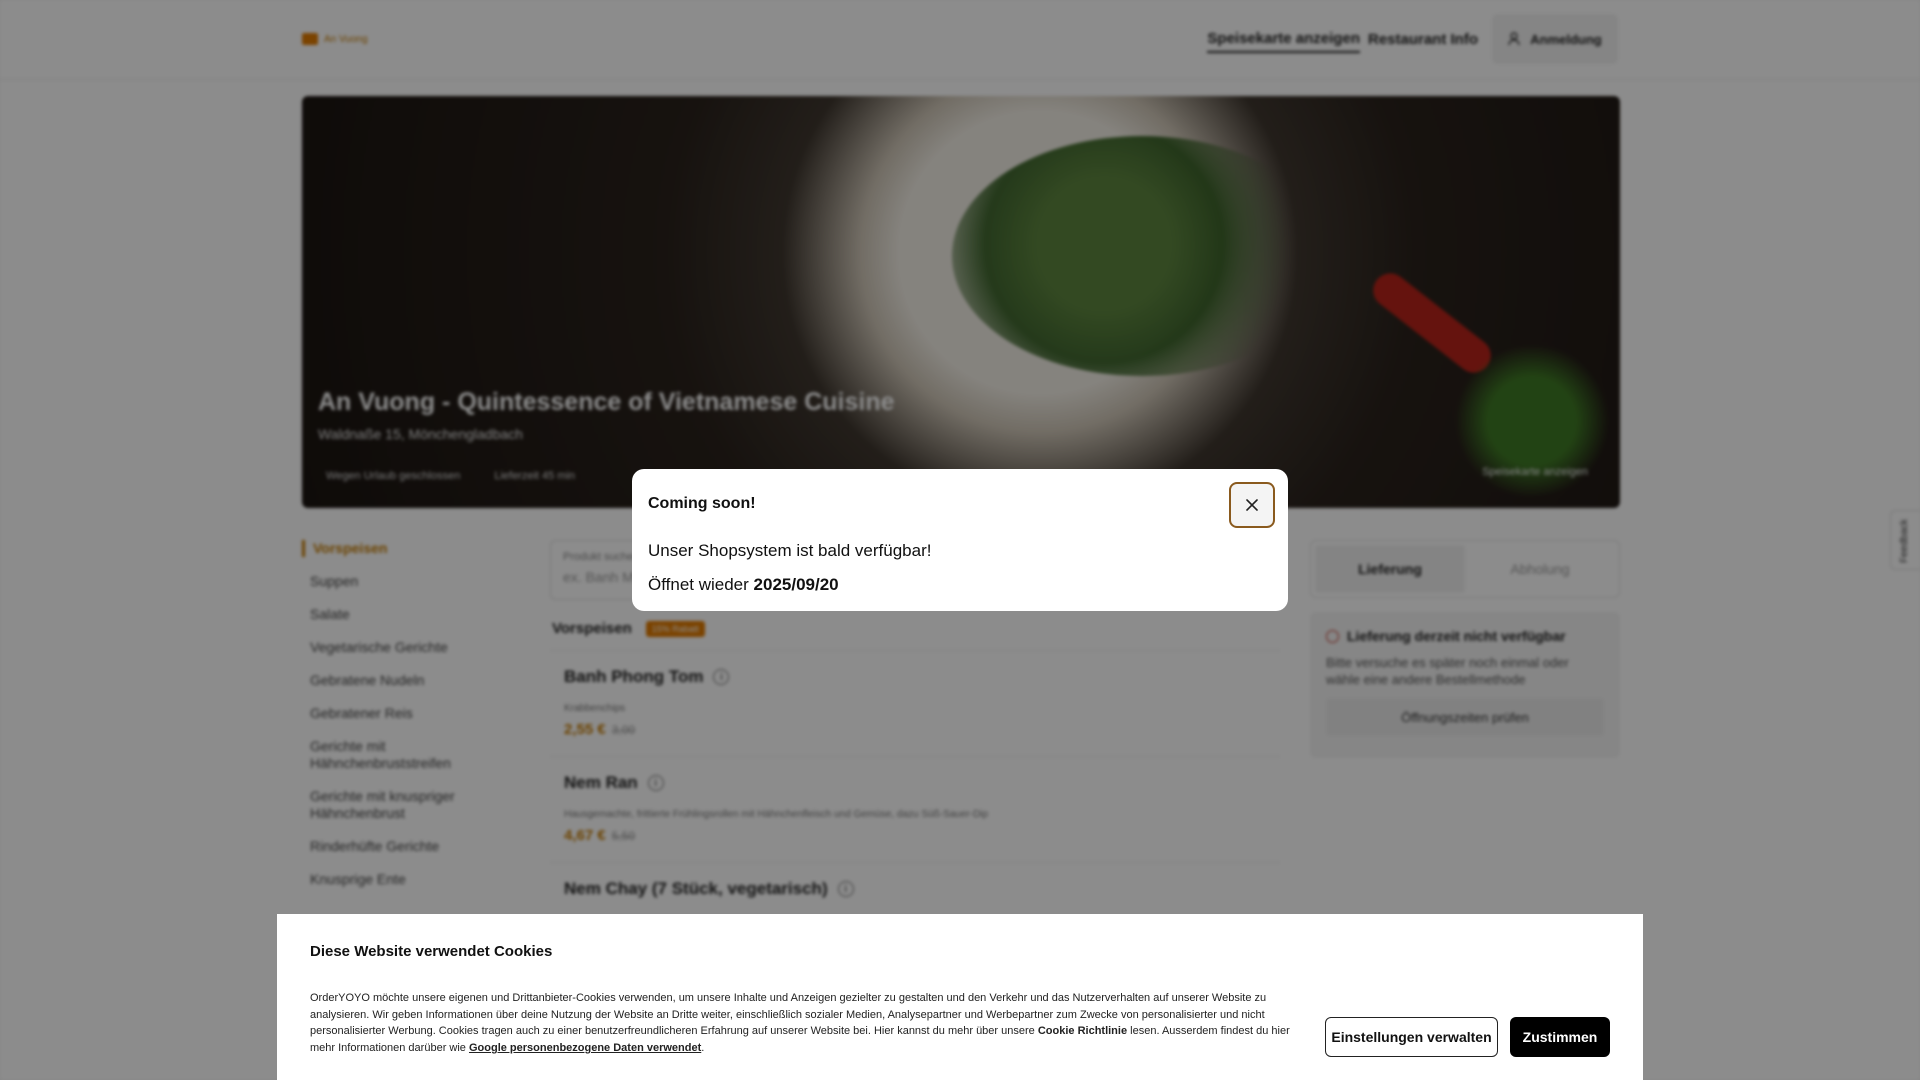  What do you see at coordinates (702, 503) in the screenshot?
I see `dialog-title: Coming soon!` at bounding box center [702, 503].